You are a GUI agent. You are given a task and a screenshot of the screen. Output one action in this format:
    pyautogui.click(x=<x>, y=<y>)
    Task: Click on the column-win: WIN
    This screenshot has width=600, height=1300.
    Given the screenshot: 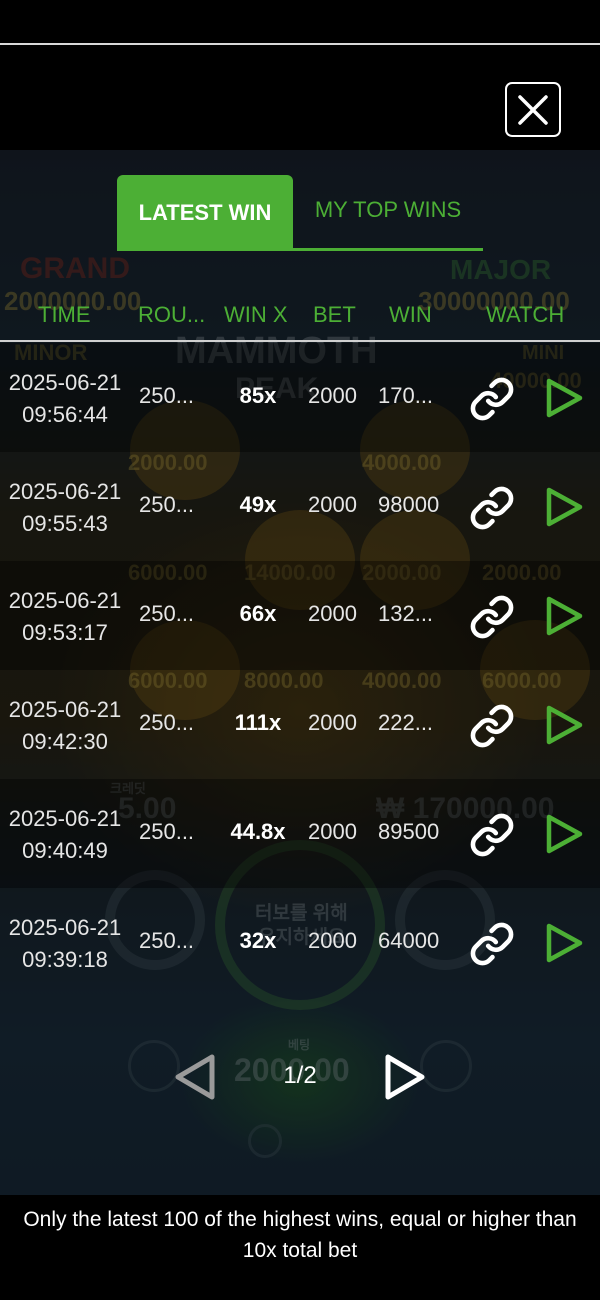 What is the action you would take?
    pyautogui.click(x=410, y=314)
    